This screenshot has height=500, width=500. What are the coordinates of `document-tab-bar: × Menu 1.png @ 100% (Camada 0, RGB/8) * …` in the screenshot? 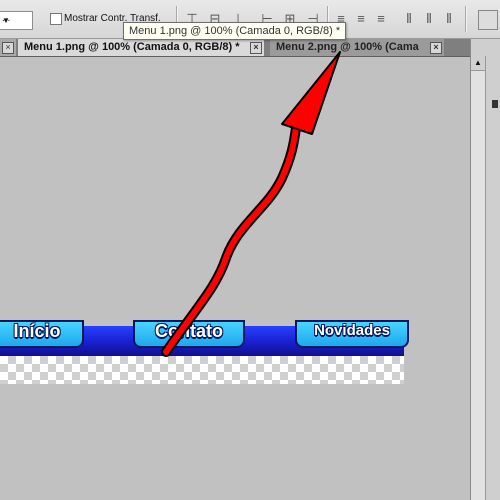 It's located at (235, 48).